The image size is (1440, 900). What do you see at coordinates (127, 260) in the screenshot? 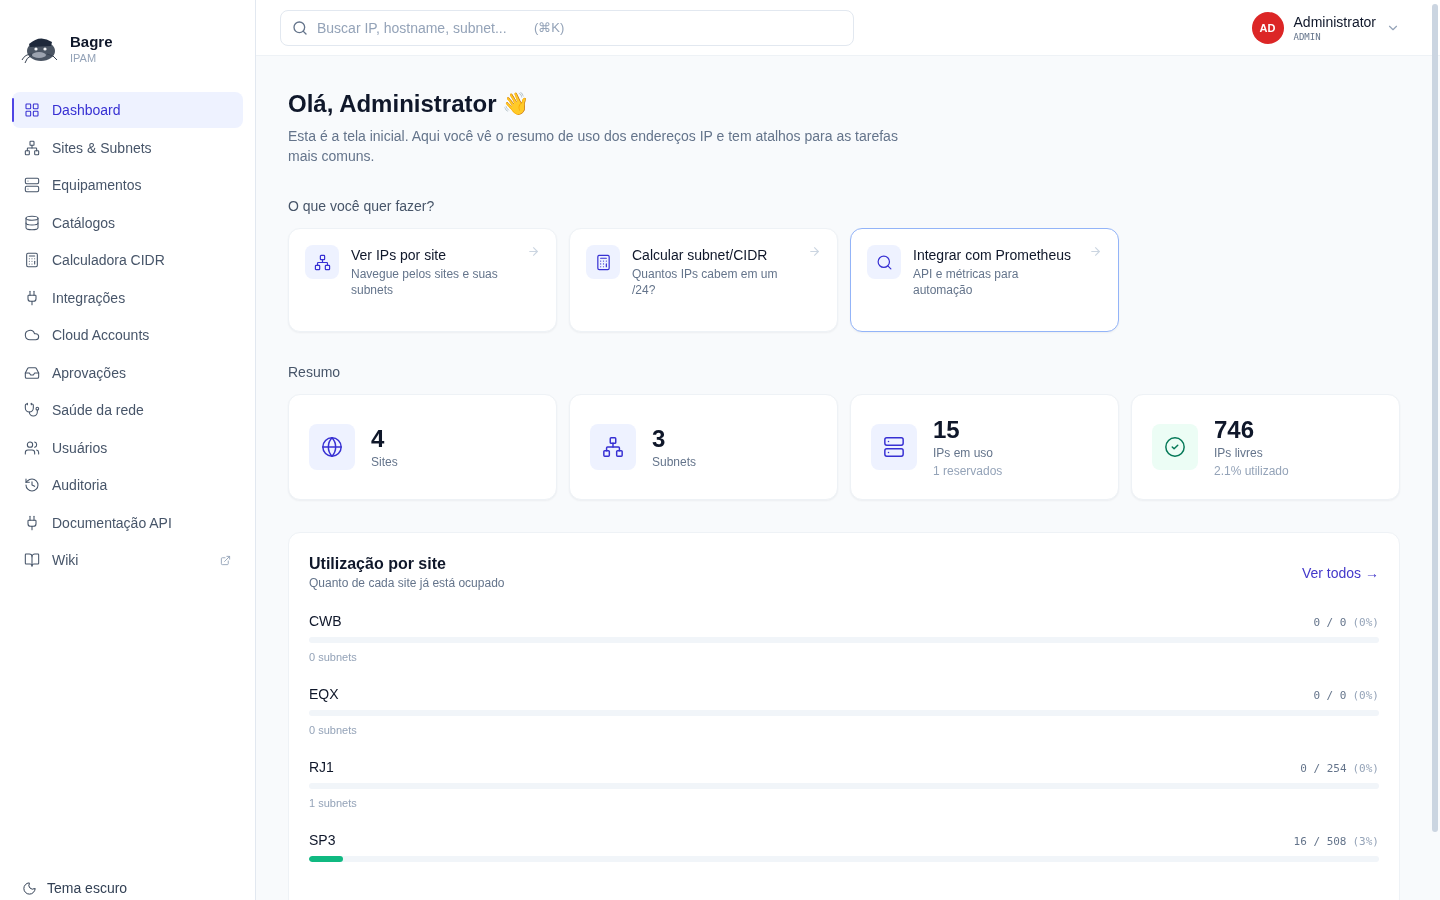
I see `sidebar-item: Calculadora CIDR` at bounding box center [127, 260].